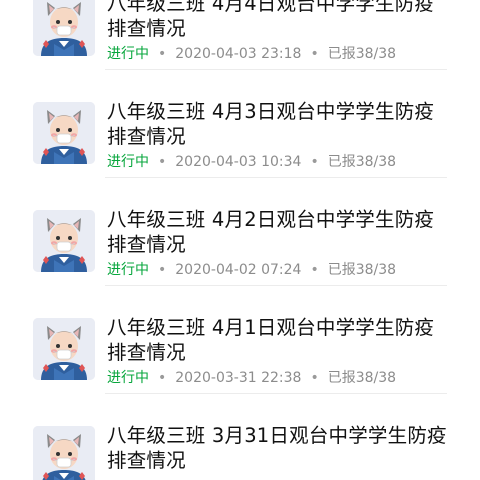 This screenshot has height=480, width=480. I want to click on survey-meta: 进行中 • 2020-04-02 07:24 • 已报38/38, so click(251, 270).